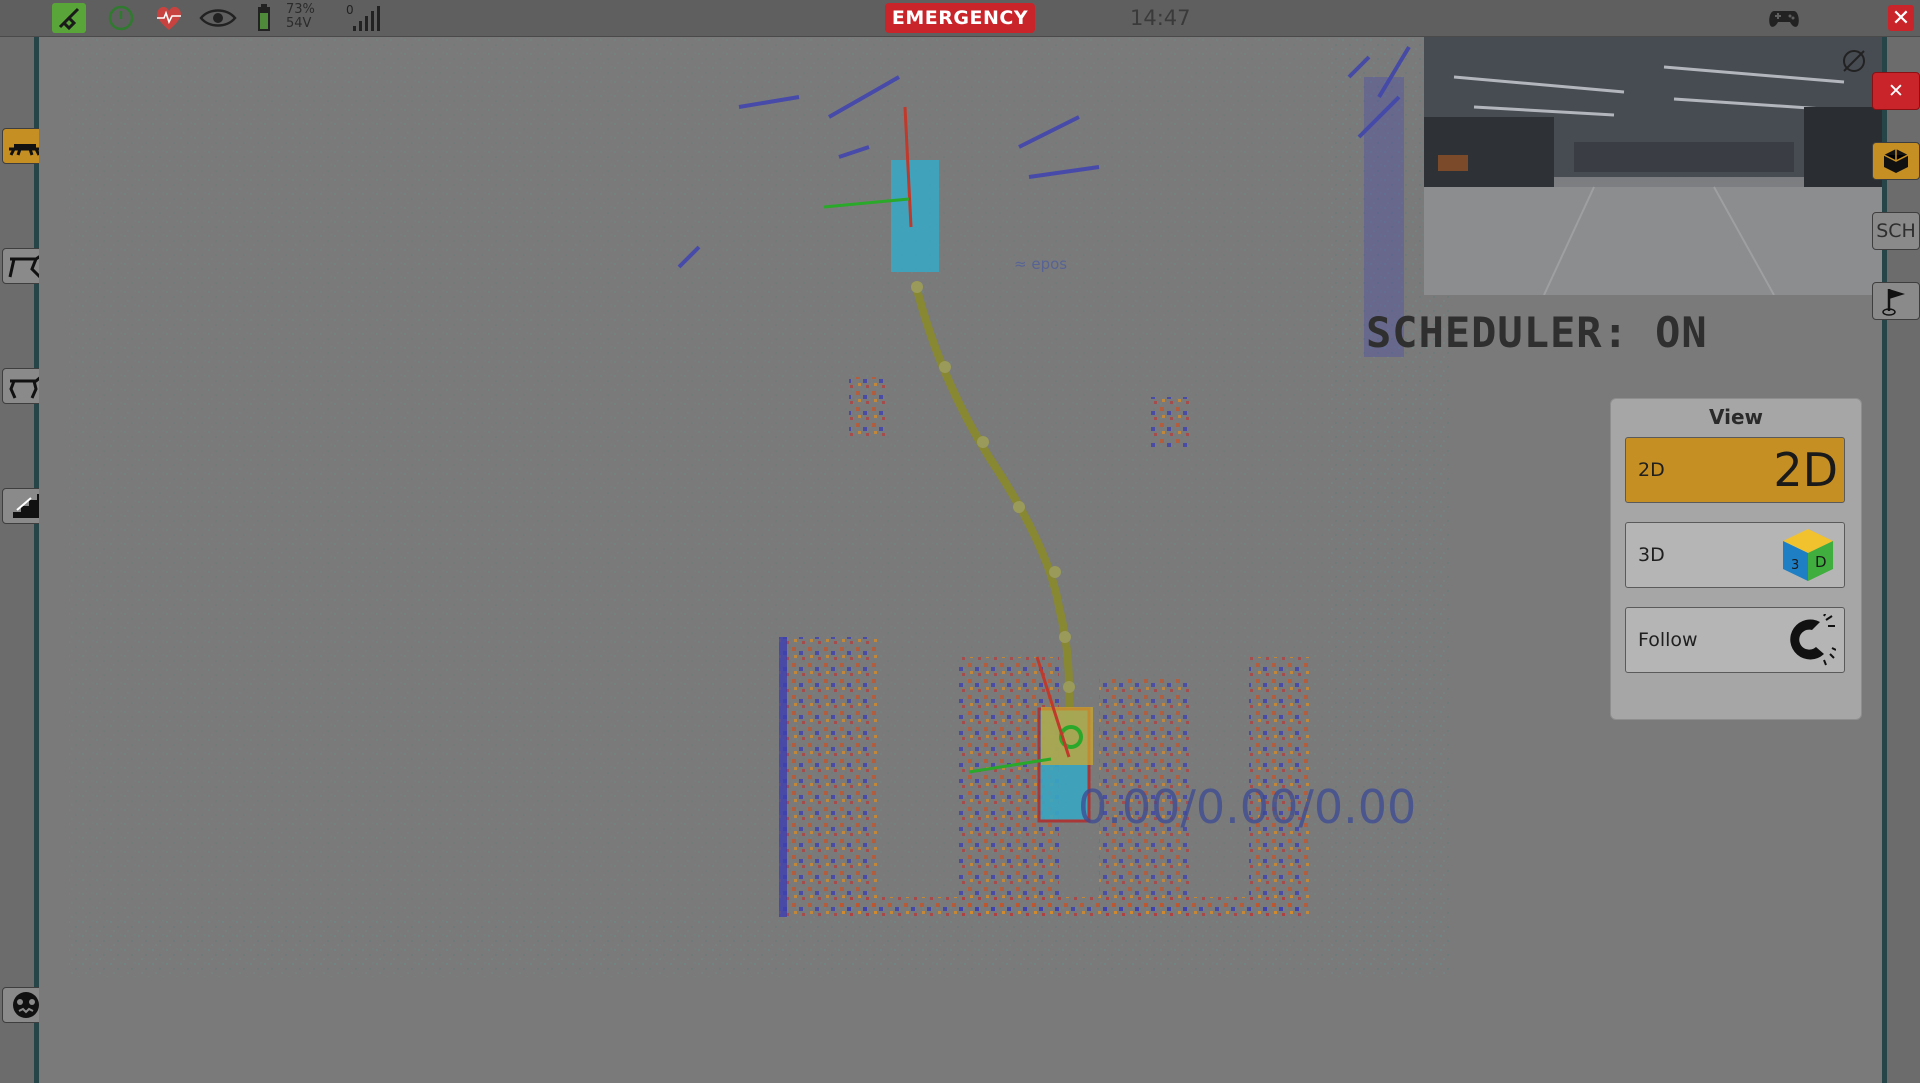 Image resolution: width=1920 pixels, height=1083 pixels. I want to click on view-follow-label: Follow, so click(1668, 640).